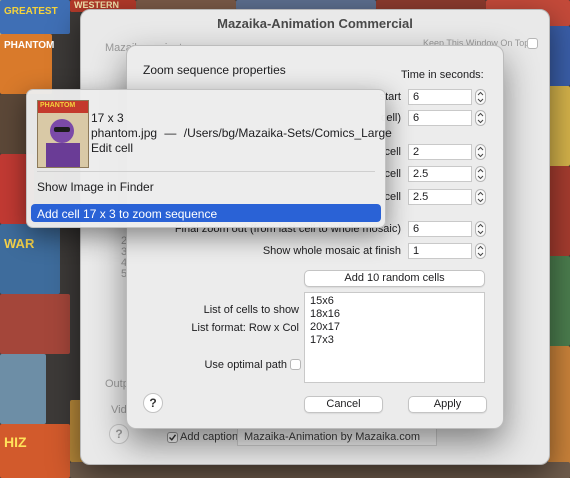 The image size is (570, 478). Describe the element at coordinates (440, 229) in the screenshot. I see `final-zoom-out-input: 6` at that location.